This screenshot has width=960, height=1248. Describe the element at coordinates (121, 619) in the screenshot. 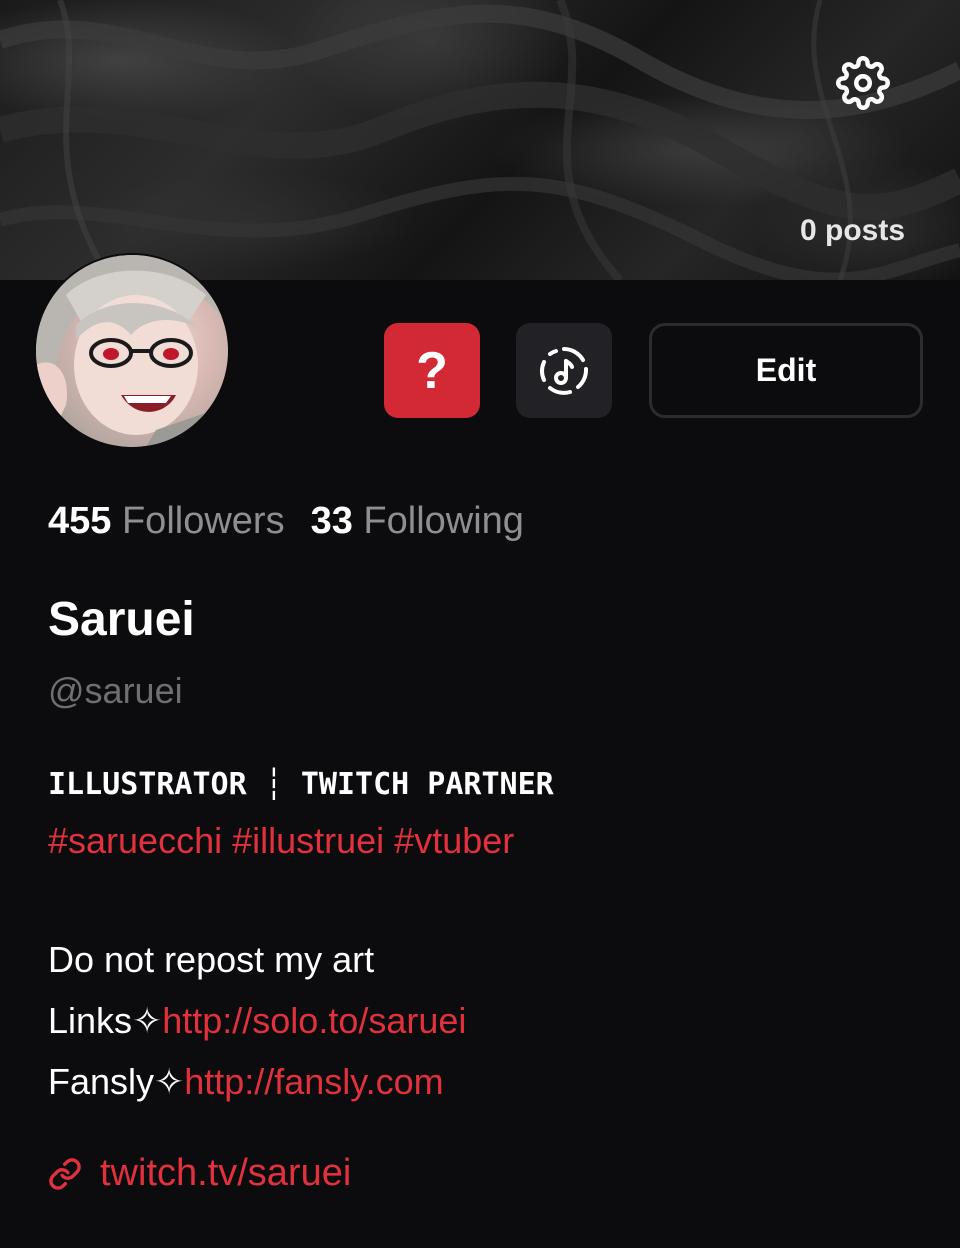

I see `display-name: Saruei` at that location.